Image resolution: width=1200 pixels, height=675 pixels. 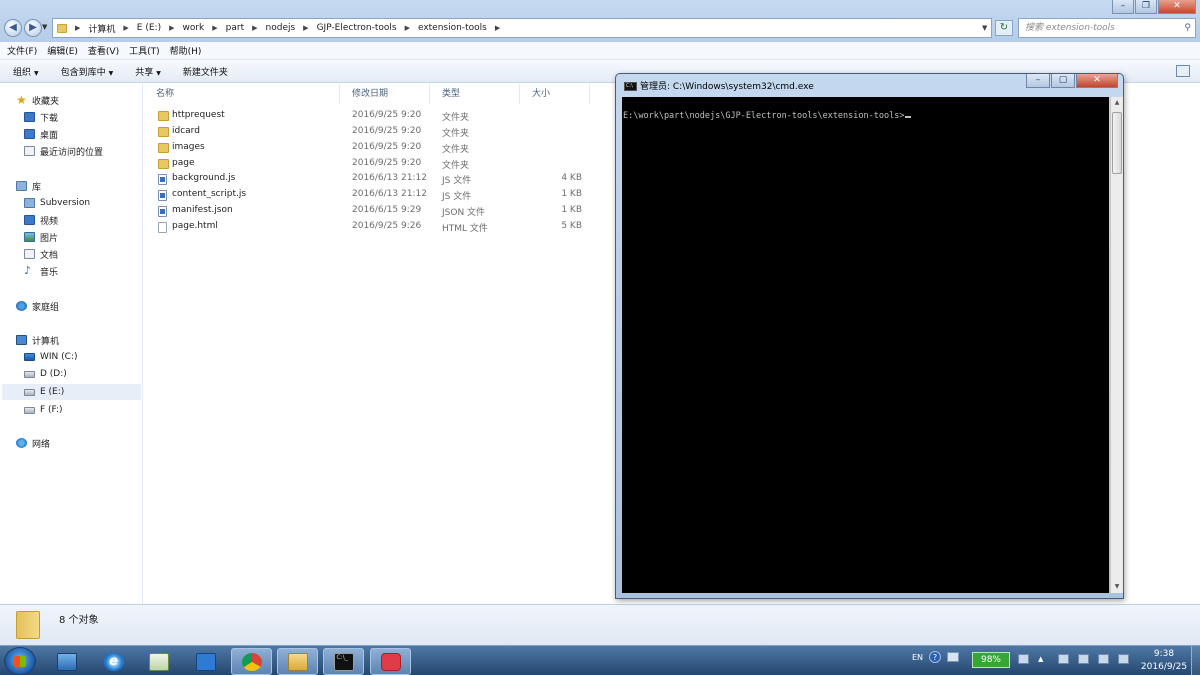 I want to click on nav-favorites: ★ 收藏夹, so click(x=37, y=100).